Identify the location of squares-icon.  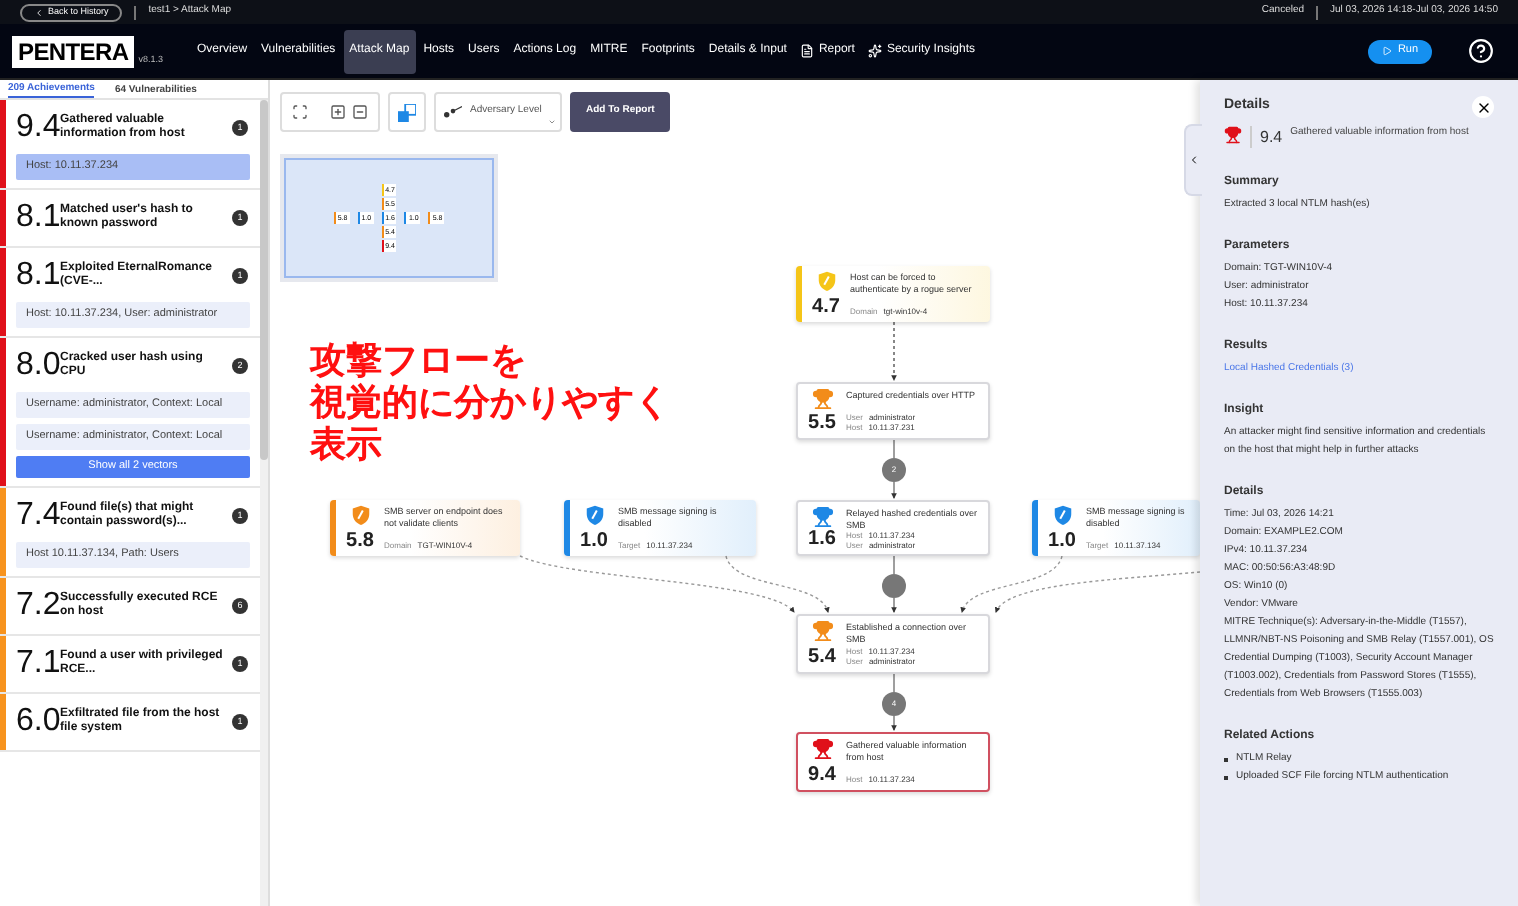
(407, 112).